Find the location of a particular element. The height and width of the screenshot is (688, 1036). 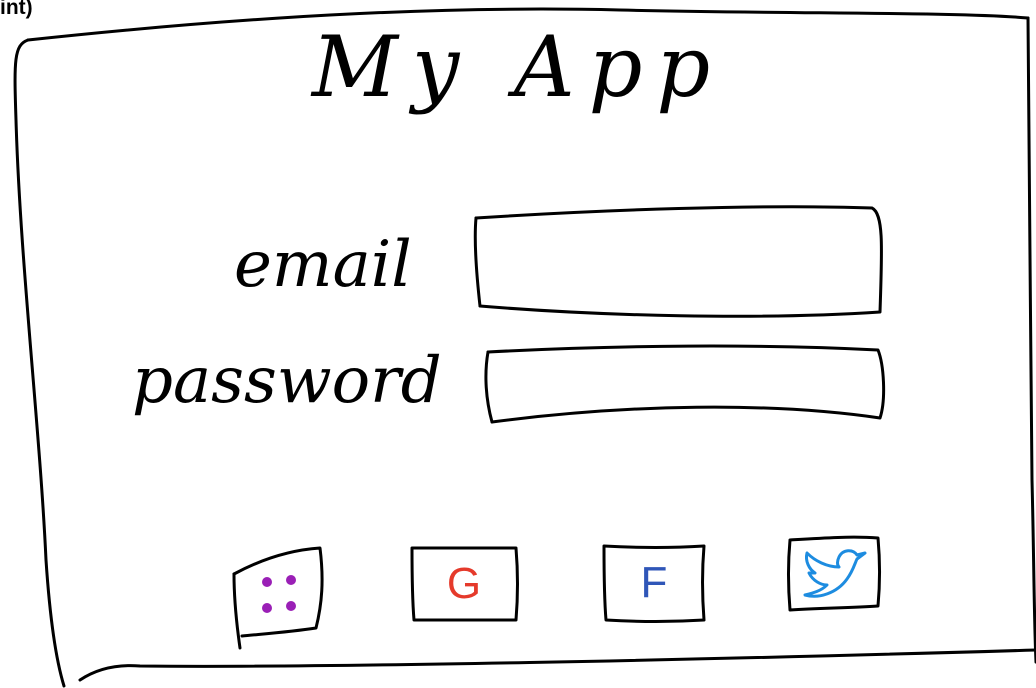

email-label: email is located at coordinates (323, 265).